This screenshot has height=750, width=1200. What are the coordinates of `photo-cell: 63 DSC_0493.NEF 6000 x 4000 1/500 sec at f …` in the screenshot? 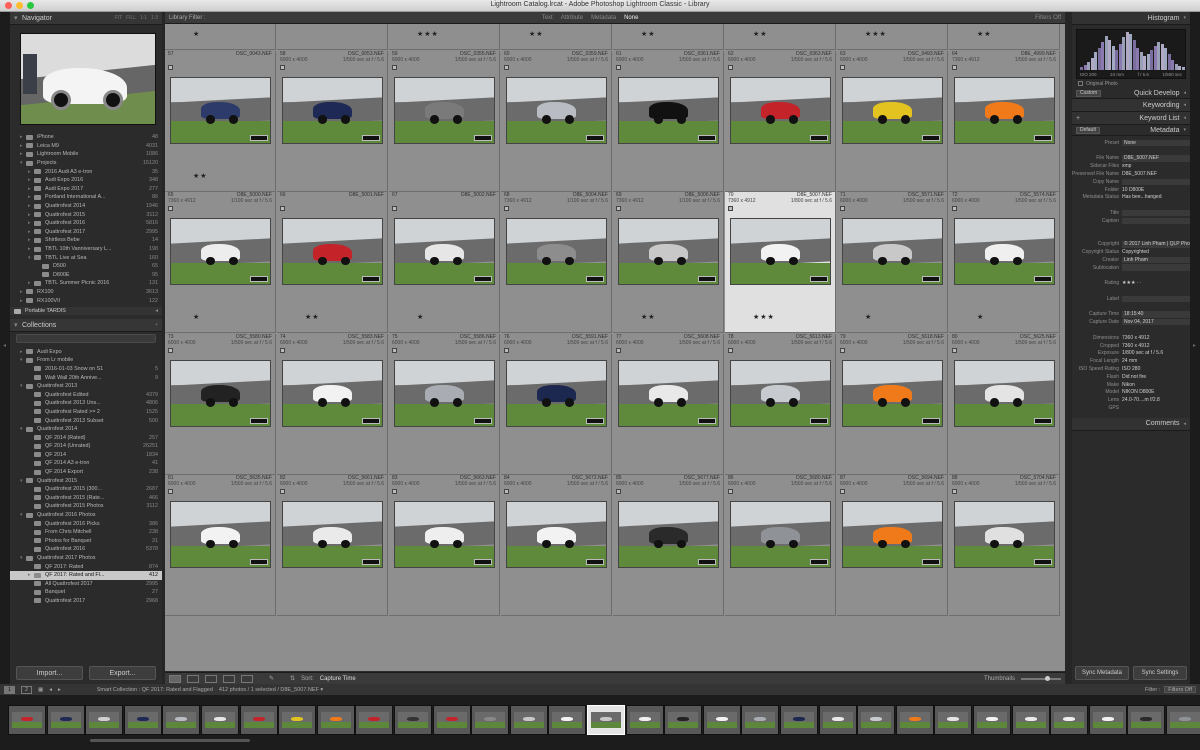 It's located at (892, 121).